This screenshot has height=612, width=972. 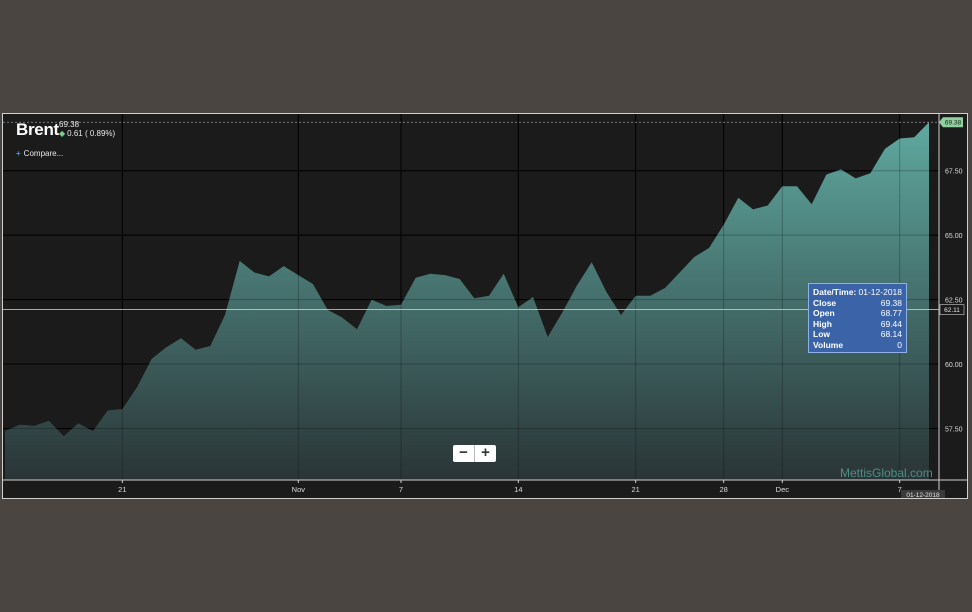 I want to click on x-tick-label: 7, so click(x=401, y=489).